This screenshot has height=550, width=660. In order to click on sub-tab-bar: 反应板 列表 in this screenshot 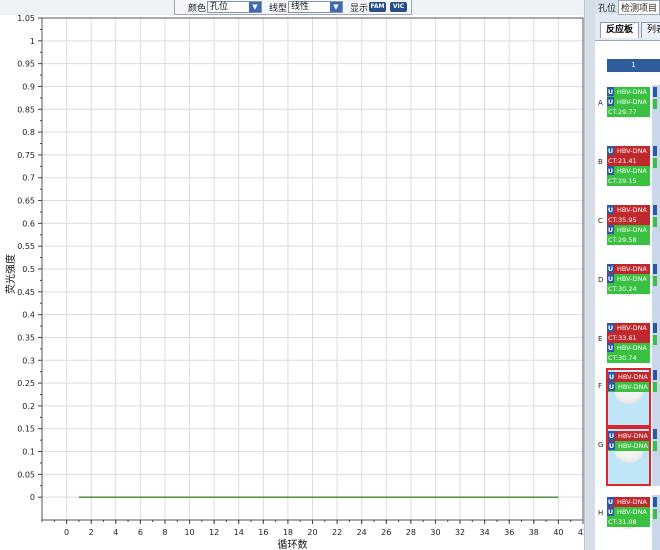, I will do `click(627, 30)`.